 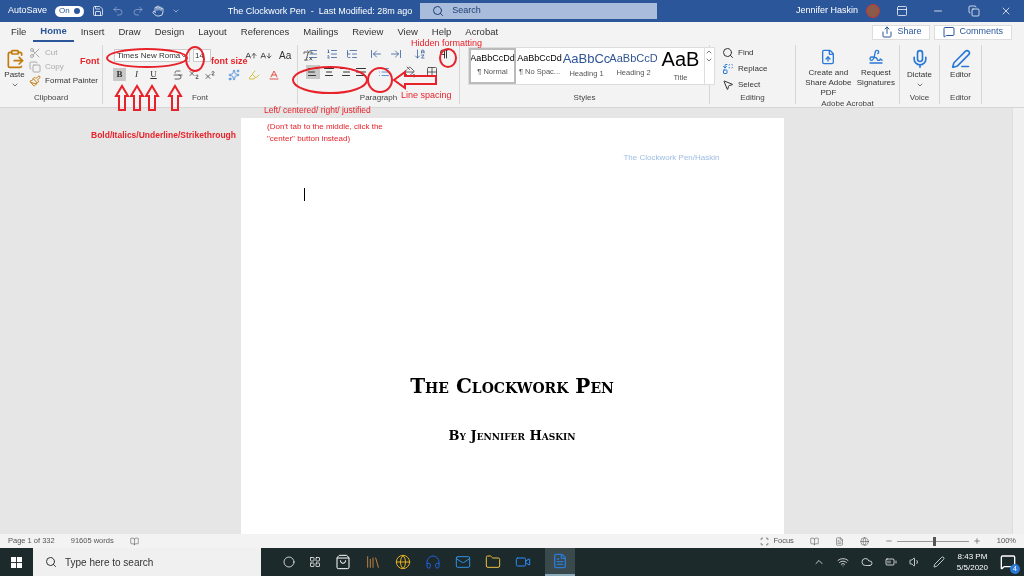 What do you see at coordinates (934, 541) in the screenshot?
I see `zoom-thumb` at bounding box center [934, 541].